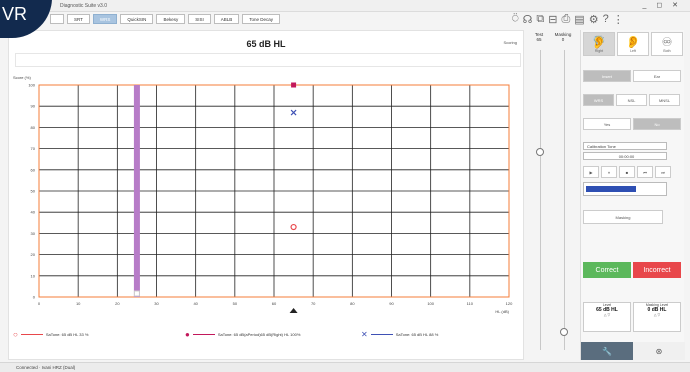 This screenshot has width=690, height=372. I want to click on window-title: Diagnostic Suite v3.0, so click(83, 6).